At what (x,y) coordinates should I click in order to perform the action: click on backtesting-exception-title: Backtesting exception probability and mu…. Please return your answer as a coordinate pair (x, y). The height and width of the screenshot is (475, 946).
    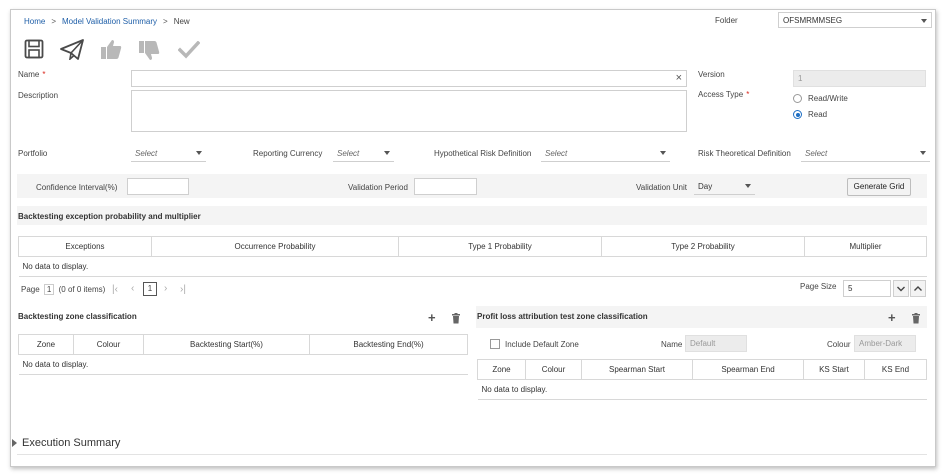
    Looking at the image, I should click on (109, 216).